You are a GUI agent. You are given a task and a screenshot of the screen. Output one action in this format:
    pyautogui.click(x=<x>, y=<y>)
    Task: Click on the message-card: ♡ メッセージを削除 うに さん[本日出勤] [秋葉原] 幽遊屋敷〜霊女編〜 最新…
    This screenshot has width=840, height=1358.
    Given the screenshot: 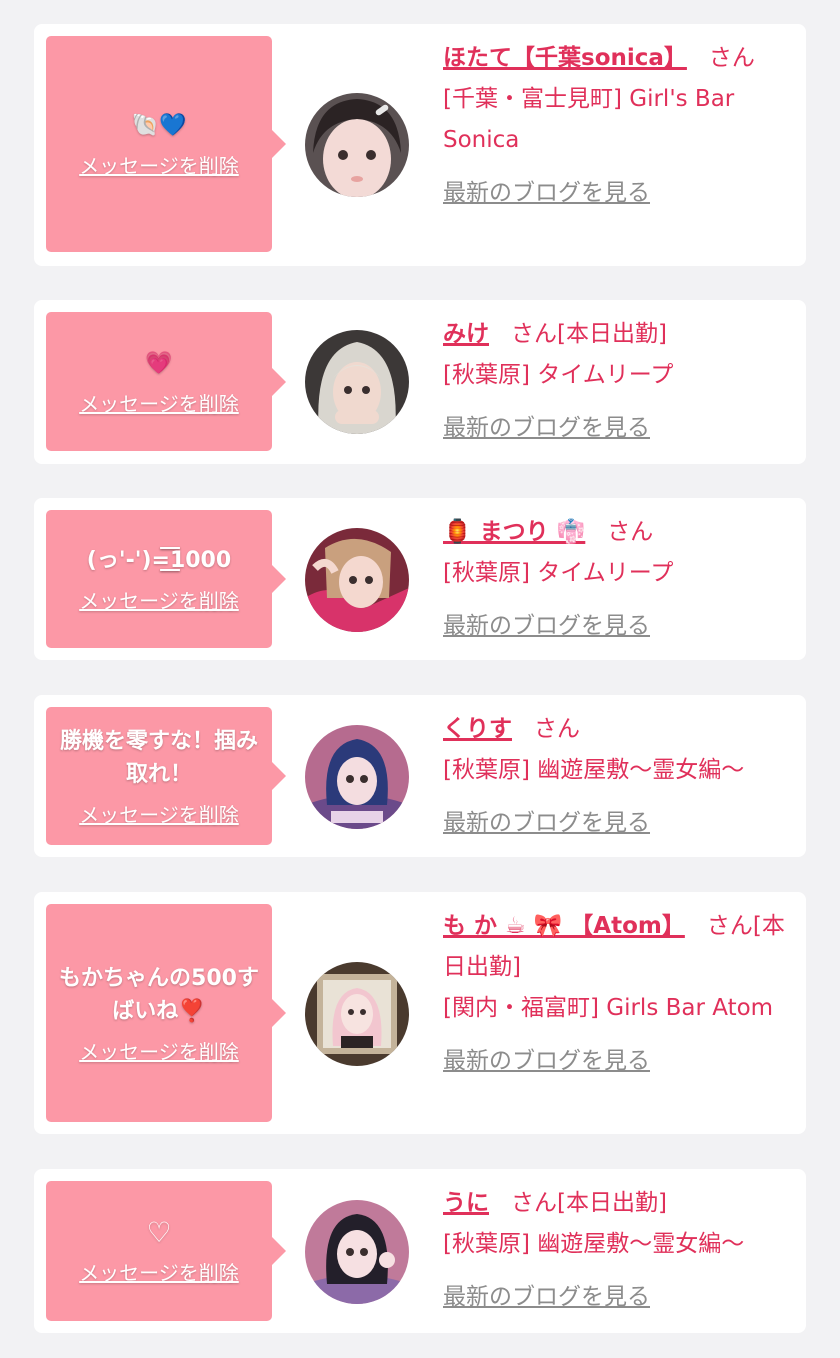 What is the action you would take?
    pyautogui.click(x=420, y=1251)
    